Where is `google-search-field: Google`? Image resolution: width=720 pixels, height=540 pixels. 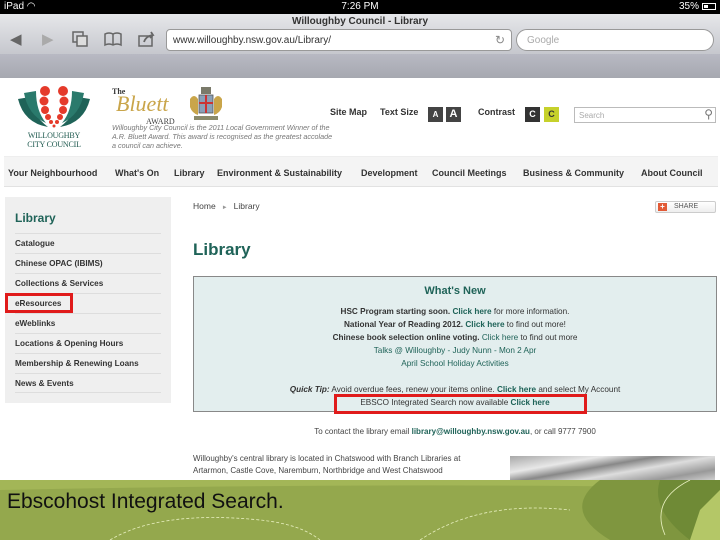
google-search-field: Google is located at coordinates (615, 40).